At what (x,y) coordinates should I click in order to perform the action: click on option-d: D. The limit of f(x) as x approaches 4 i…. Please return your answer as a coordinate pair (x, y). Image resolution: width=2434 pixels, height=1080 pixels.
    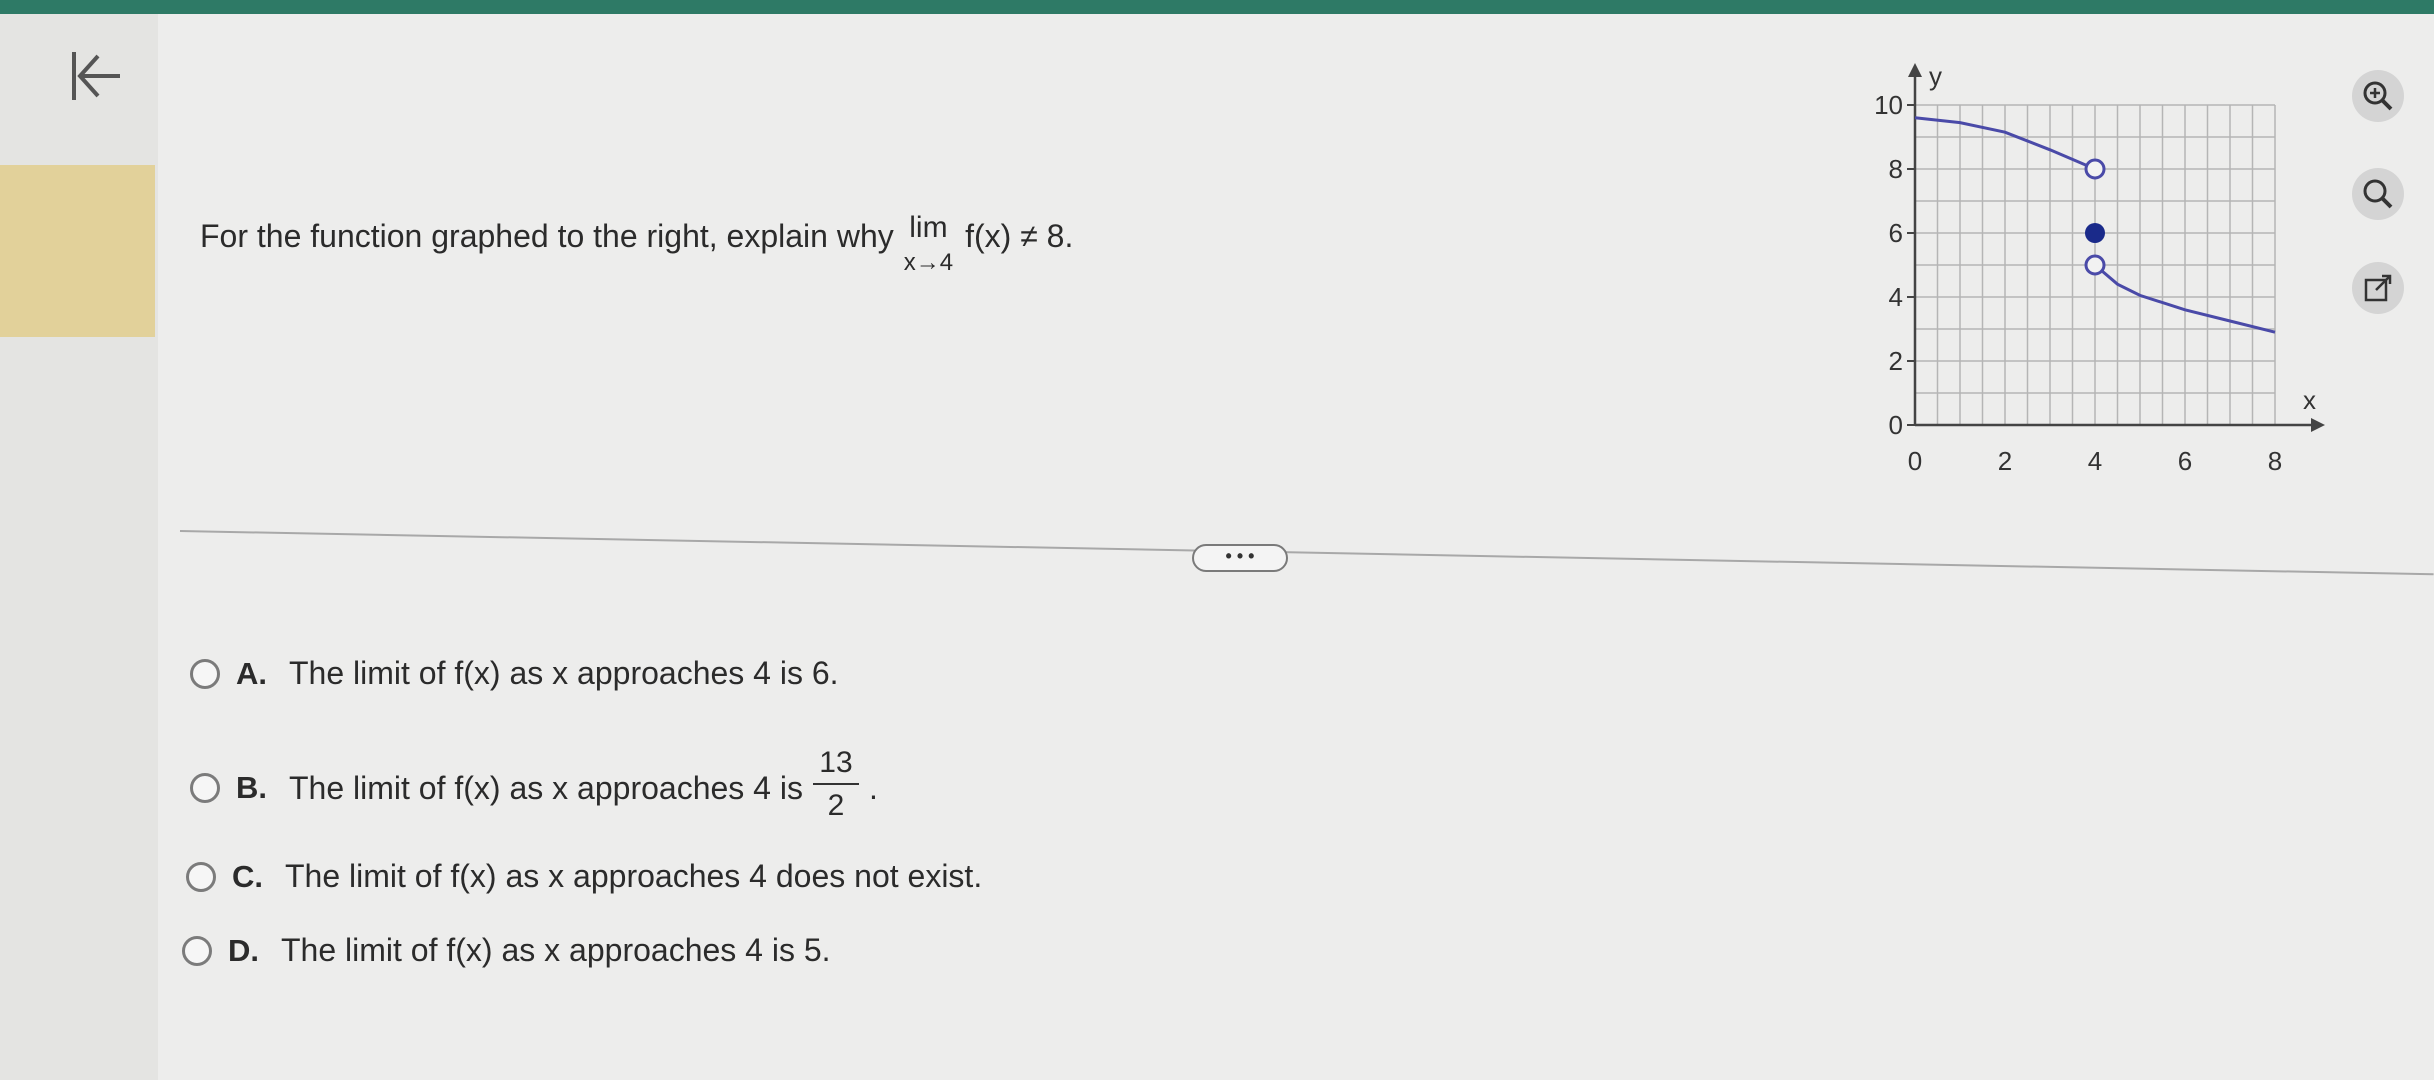
    Looking at the image, I should click on (506, 950).